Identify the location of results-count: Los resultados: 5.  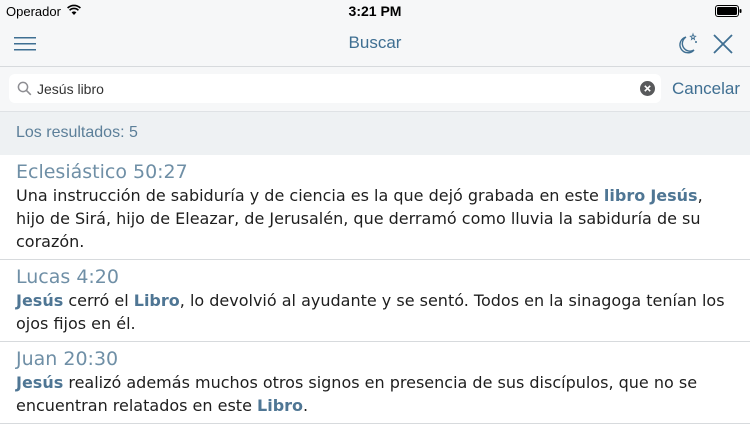
(77, 132).